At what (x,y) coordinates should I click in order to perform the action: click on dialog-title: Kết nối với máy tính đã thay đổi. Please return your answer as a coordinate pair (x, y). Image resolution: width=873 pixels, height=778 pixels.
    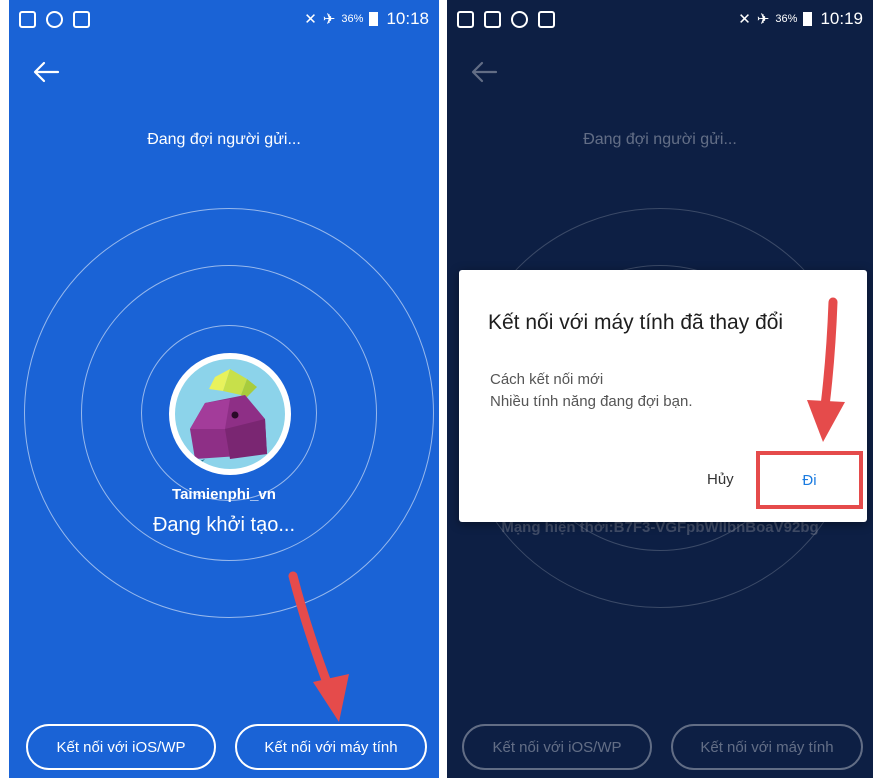
    Looking at the image, I should click on (636, 322).